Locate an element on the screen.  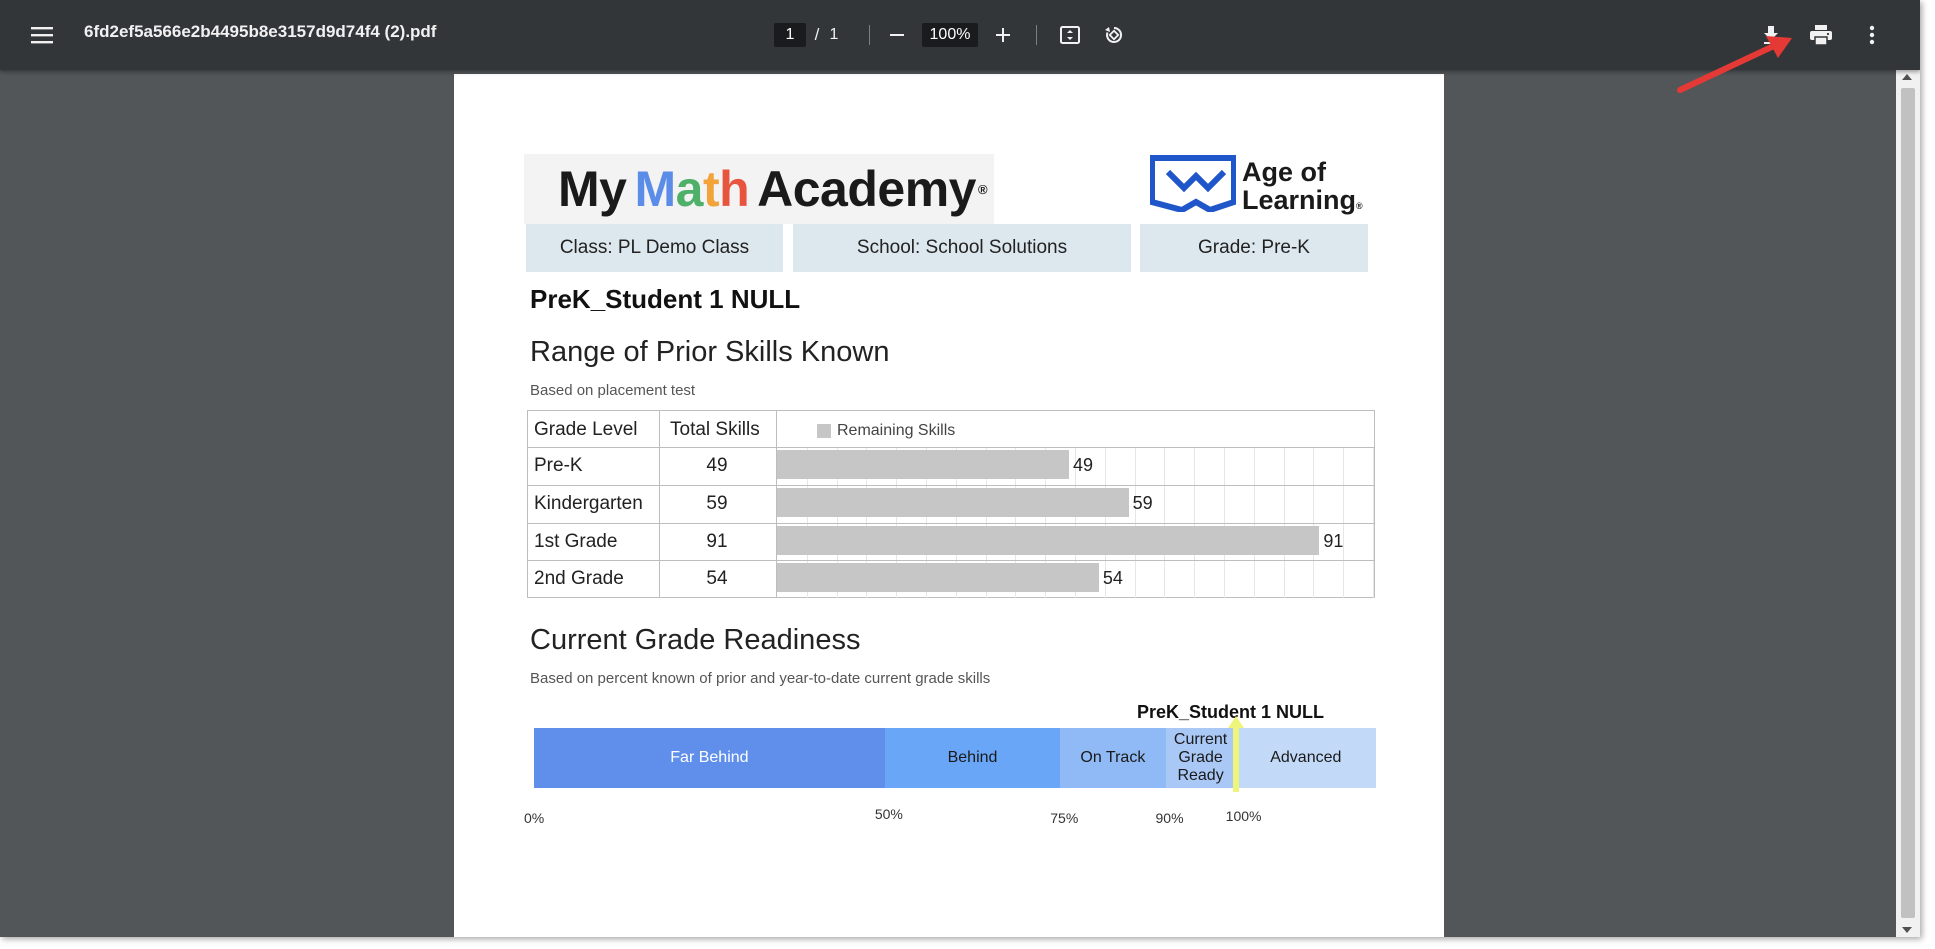
header-grade-level: Grade Level is located at coordinates (586, 429).